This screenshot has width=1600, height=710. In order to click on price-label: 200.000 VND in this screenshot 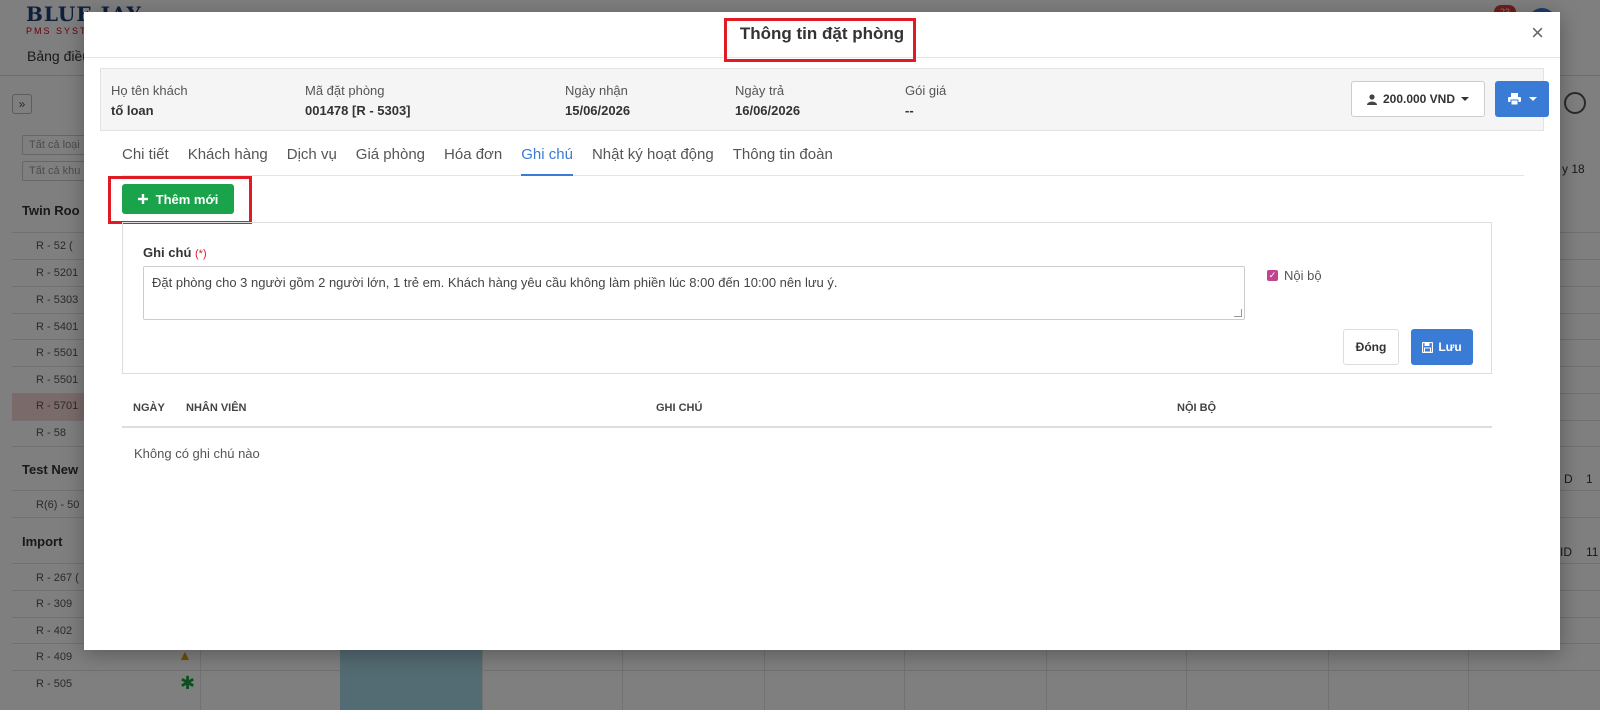, I will do `click(1419, 99)`.